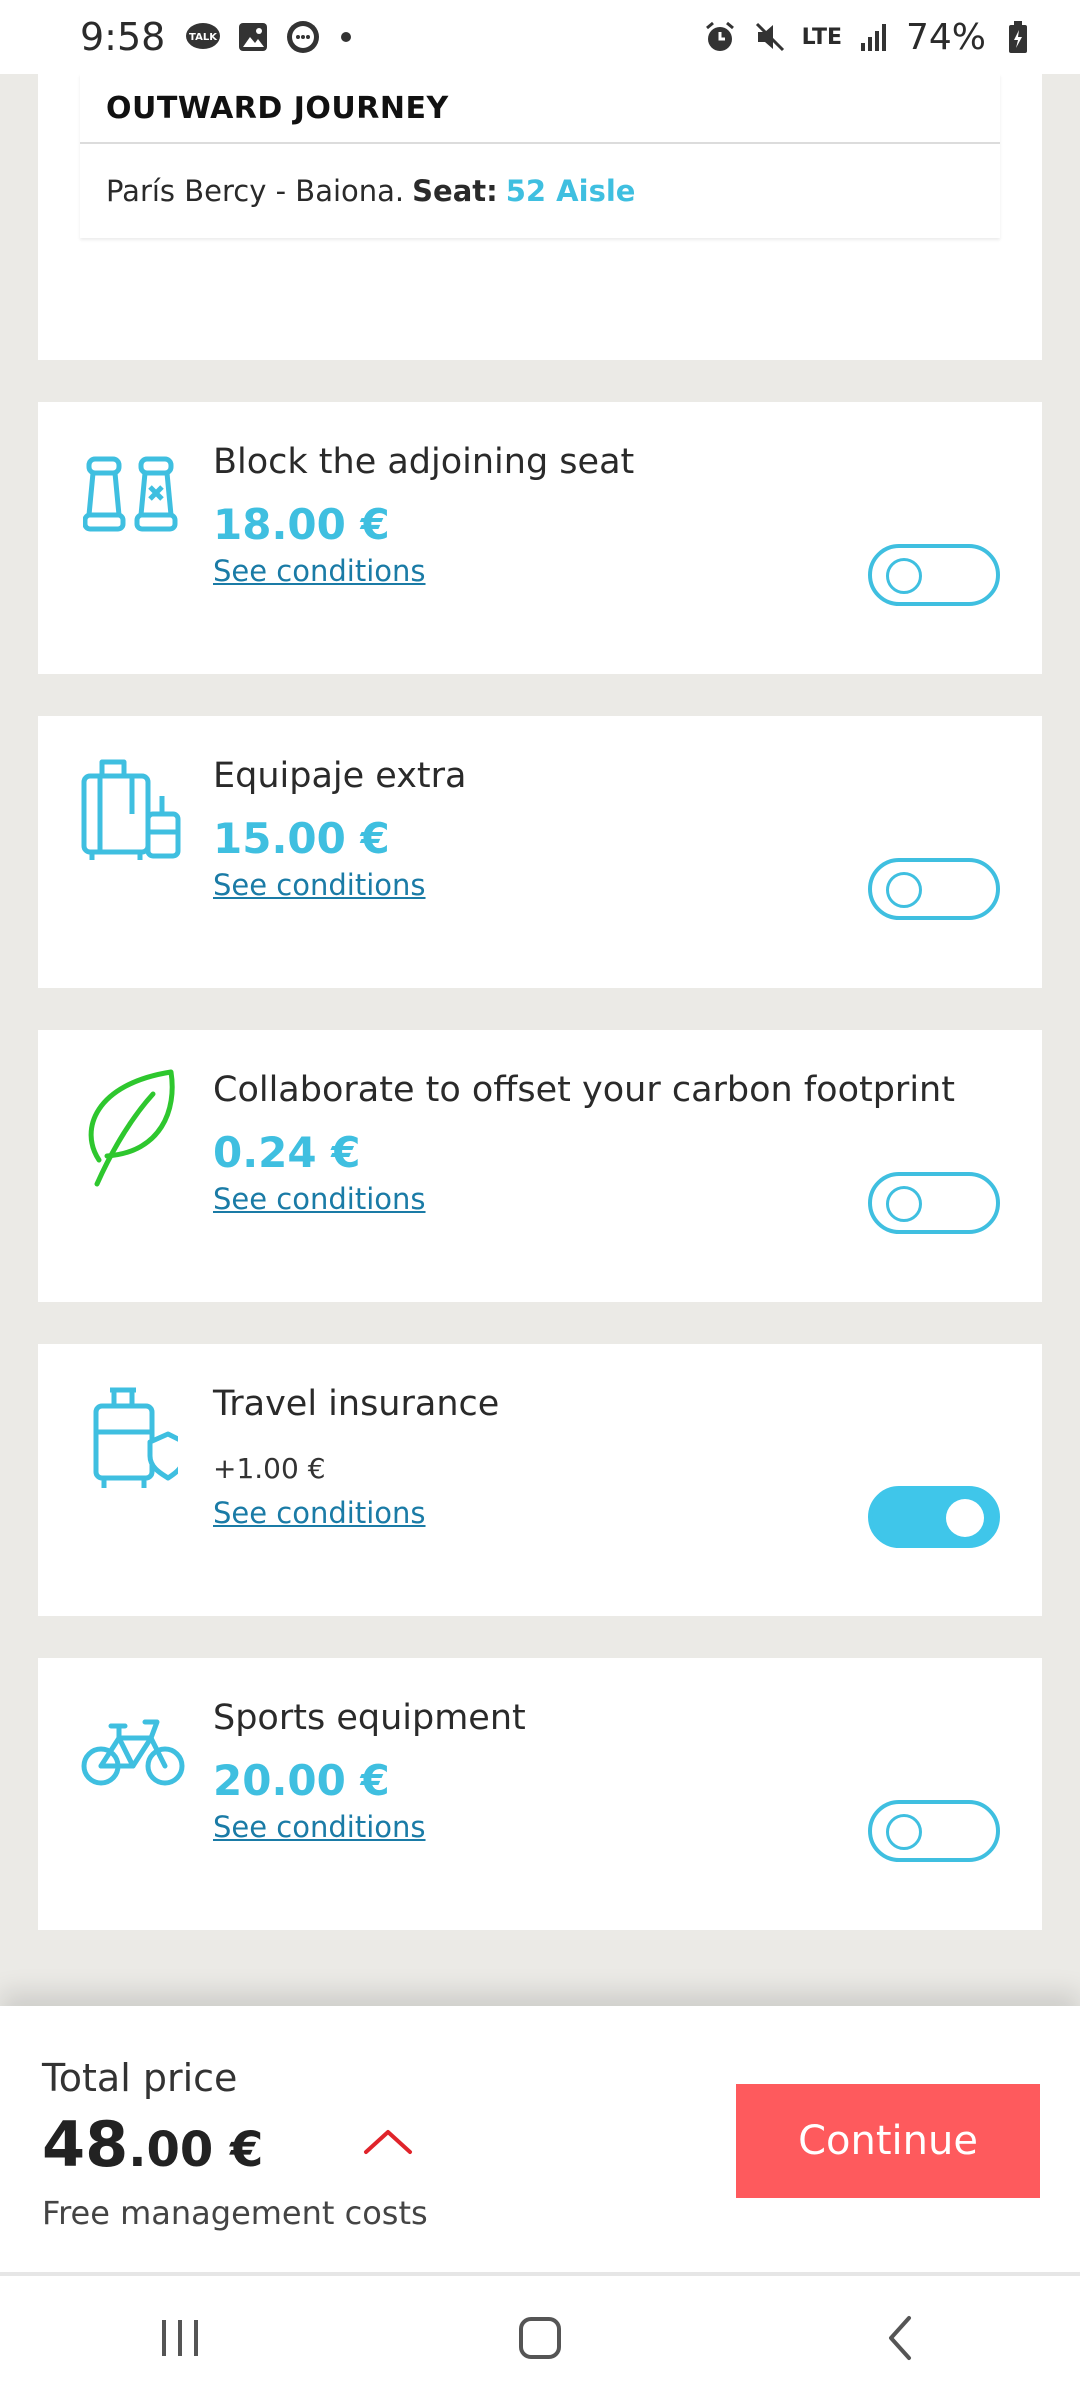  Describe the element at coordinates (253, 37) in the screenshot. I see `gallery-icon` at that location.